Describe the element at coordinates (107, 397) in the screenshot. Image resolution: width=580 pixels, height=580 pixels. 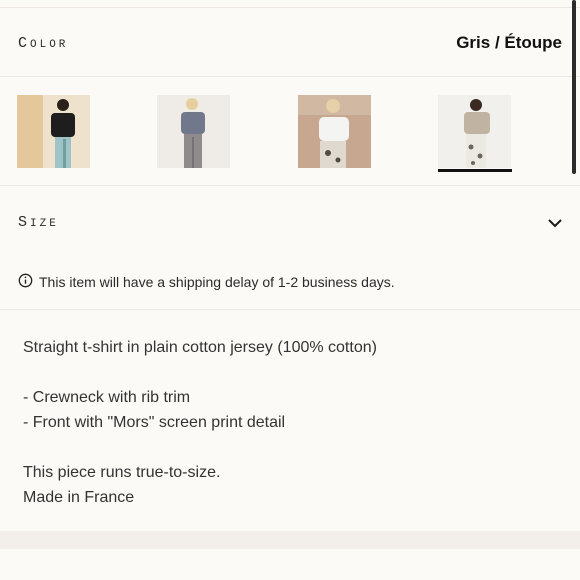
I see `description-bullet-crewneck: - Crewneck with rib trim` at that location.